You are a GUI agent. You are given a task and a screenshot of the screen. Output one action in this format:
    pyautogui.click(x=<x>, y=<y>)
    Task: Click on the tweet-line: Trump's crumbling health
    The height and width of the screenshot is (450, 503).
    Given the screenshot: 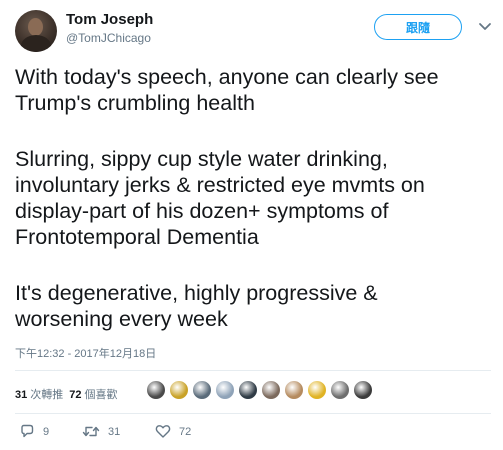 What is the action you would take?
    pyautogui.click(x=135, y=103)
    